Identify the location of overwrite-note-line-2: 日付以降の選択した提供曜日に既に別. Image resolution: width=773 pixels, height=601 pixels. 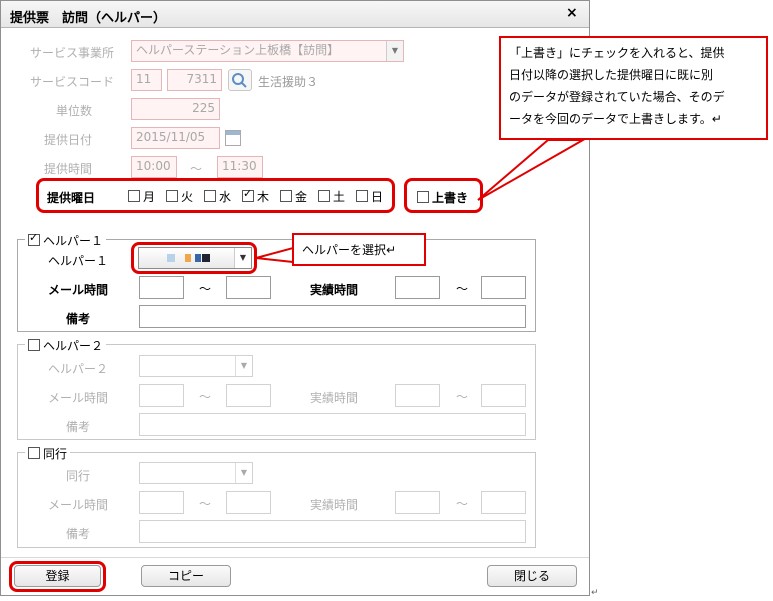
(611, 75).